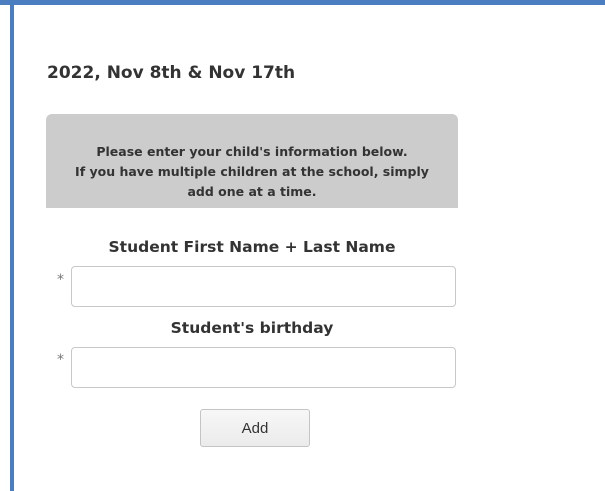 The height and width of the screenshot is (491, 605). What do you see at coordinates (302, 2) in the screenshot?
I see `top-border` at bounding box center [302, 2].